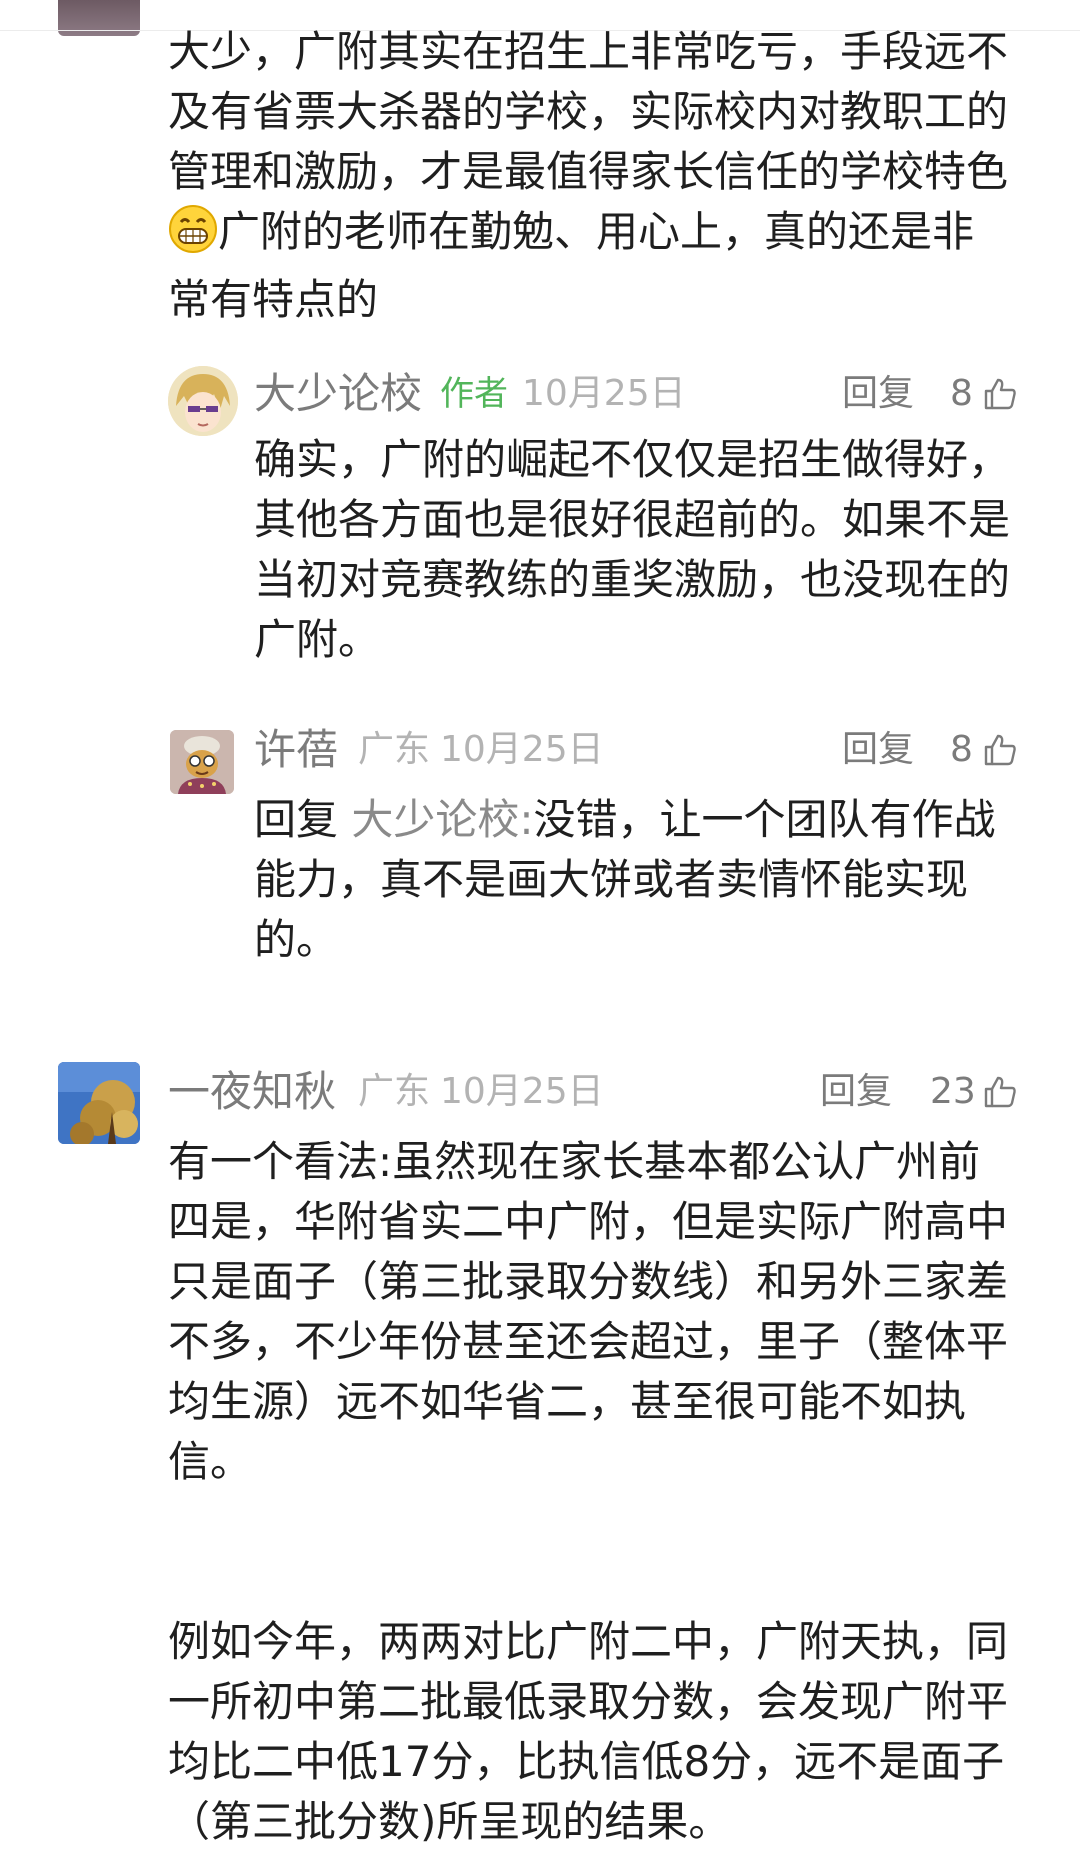 This screenshot has width=1080, height=1852. What do you see at coordinates (252, 1092) in the screenshot?
I see `author-name: 一夜知秋` at bounding box center [252, 1092].